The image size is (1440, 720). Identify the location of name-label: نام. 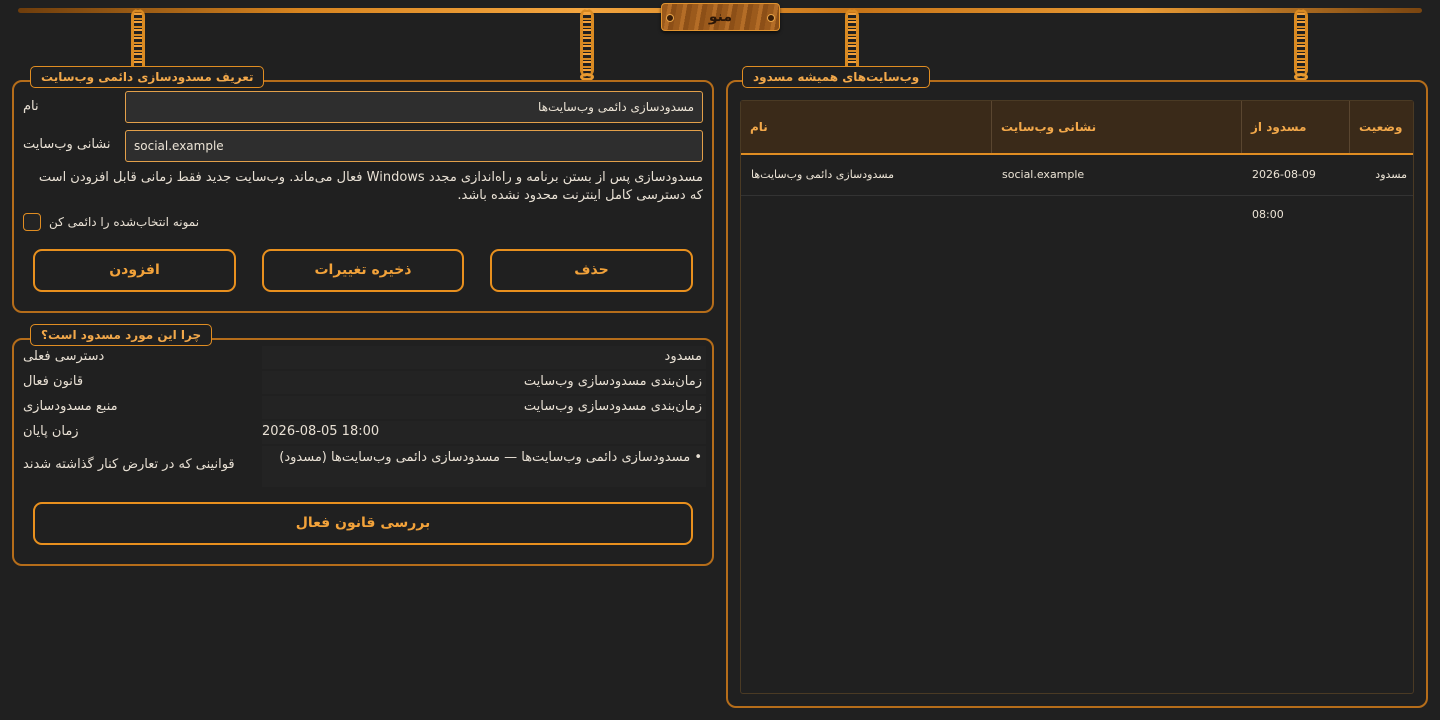
(31, 106).